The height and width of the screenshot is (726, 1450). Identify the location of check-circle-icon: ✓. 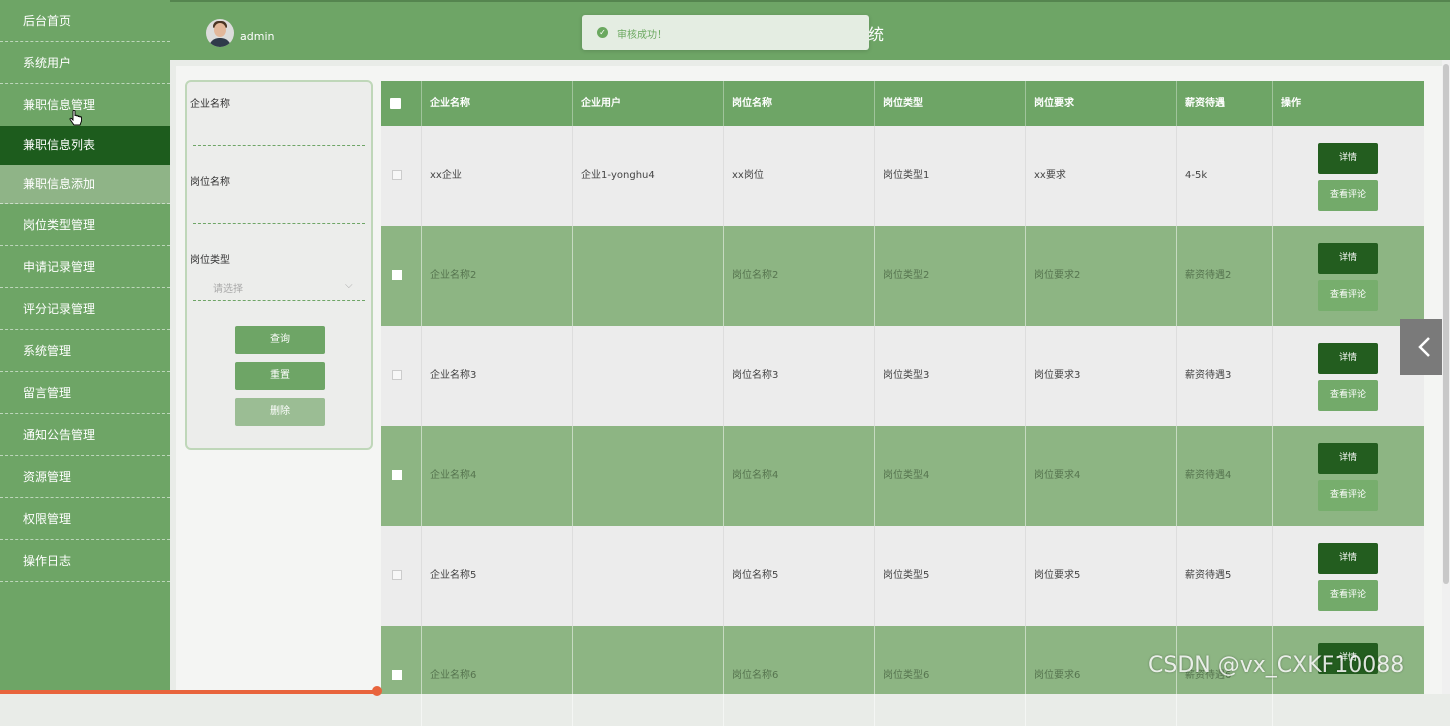
(602, 32).